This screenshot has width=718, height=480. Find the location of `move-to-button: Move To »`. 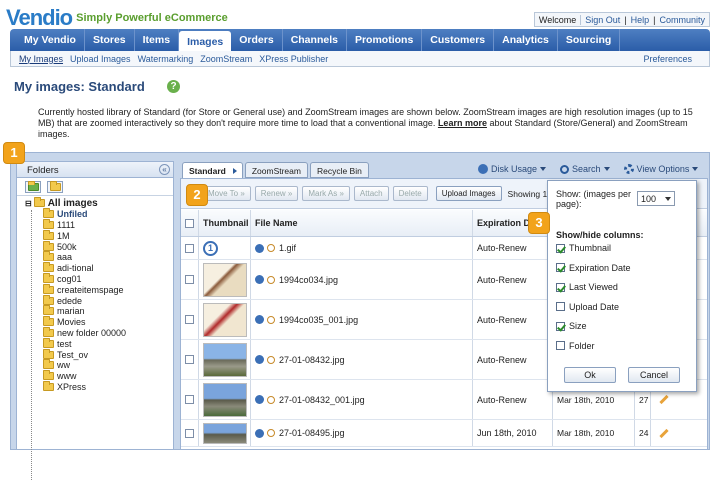

move-to-button: Move To » is located at coordinates (226, 193).